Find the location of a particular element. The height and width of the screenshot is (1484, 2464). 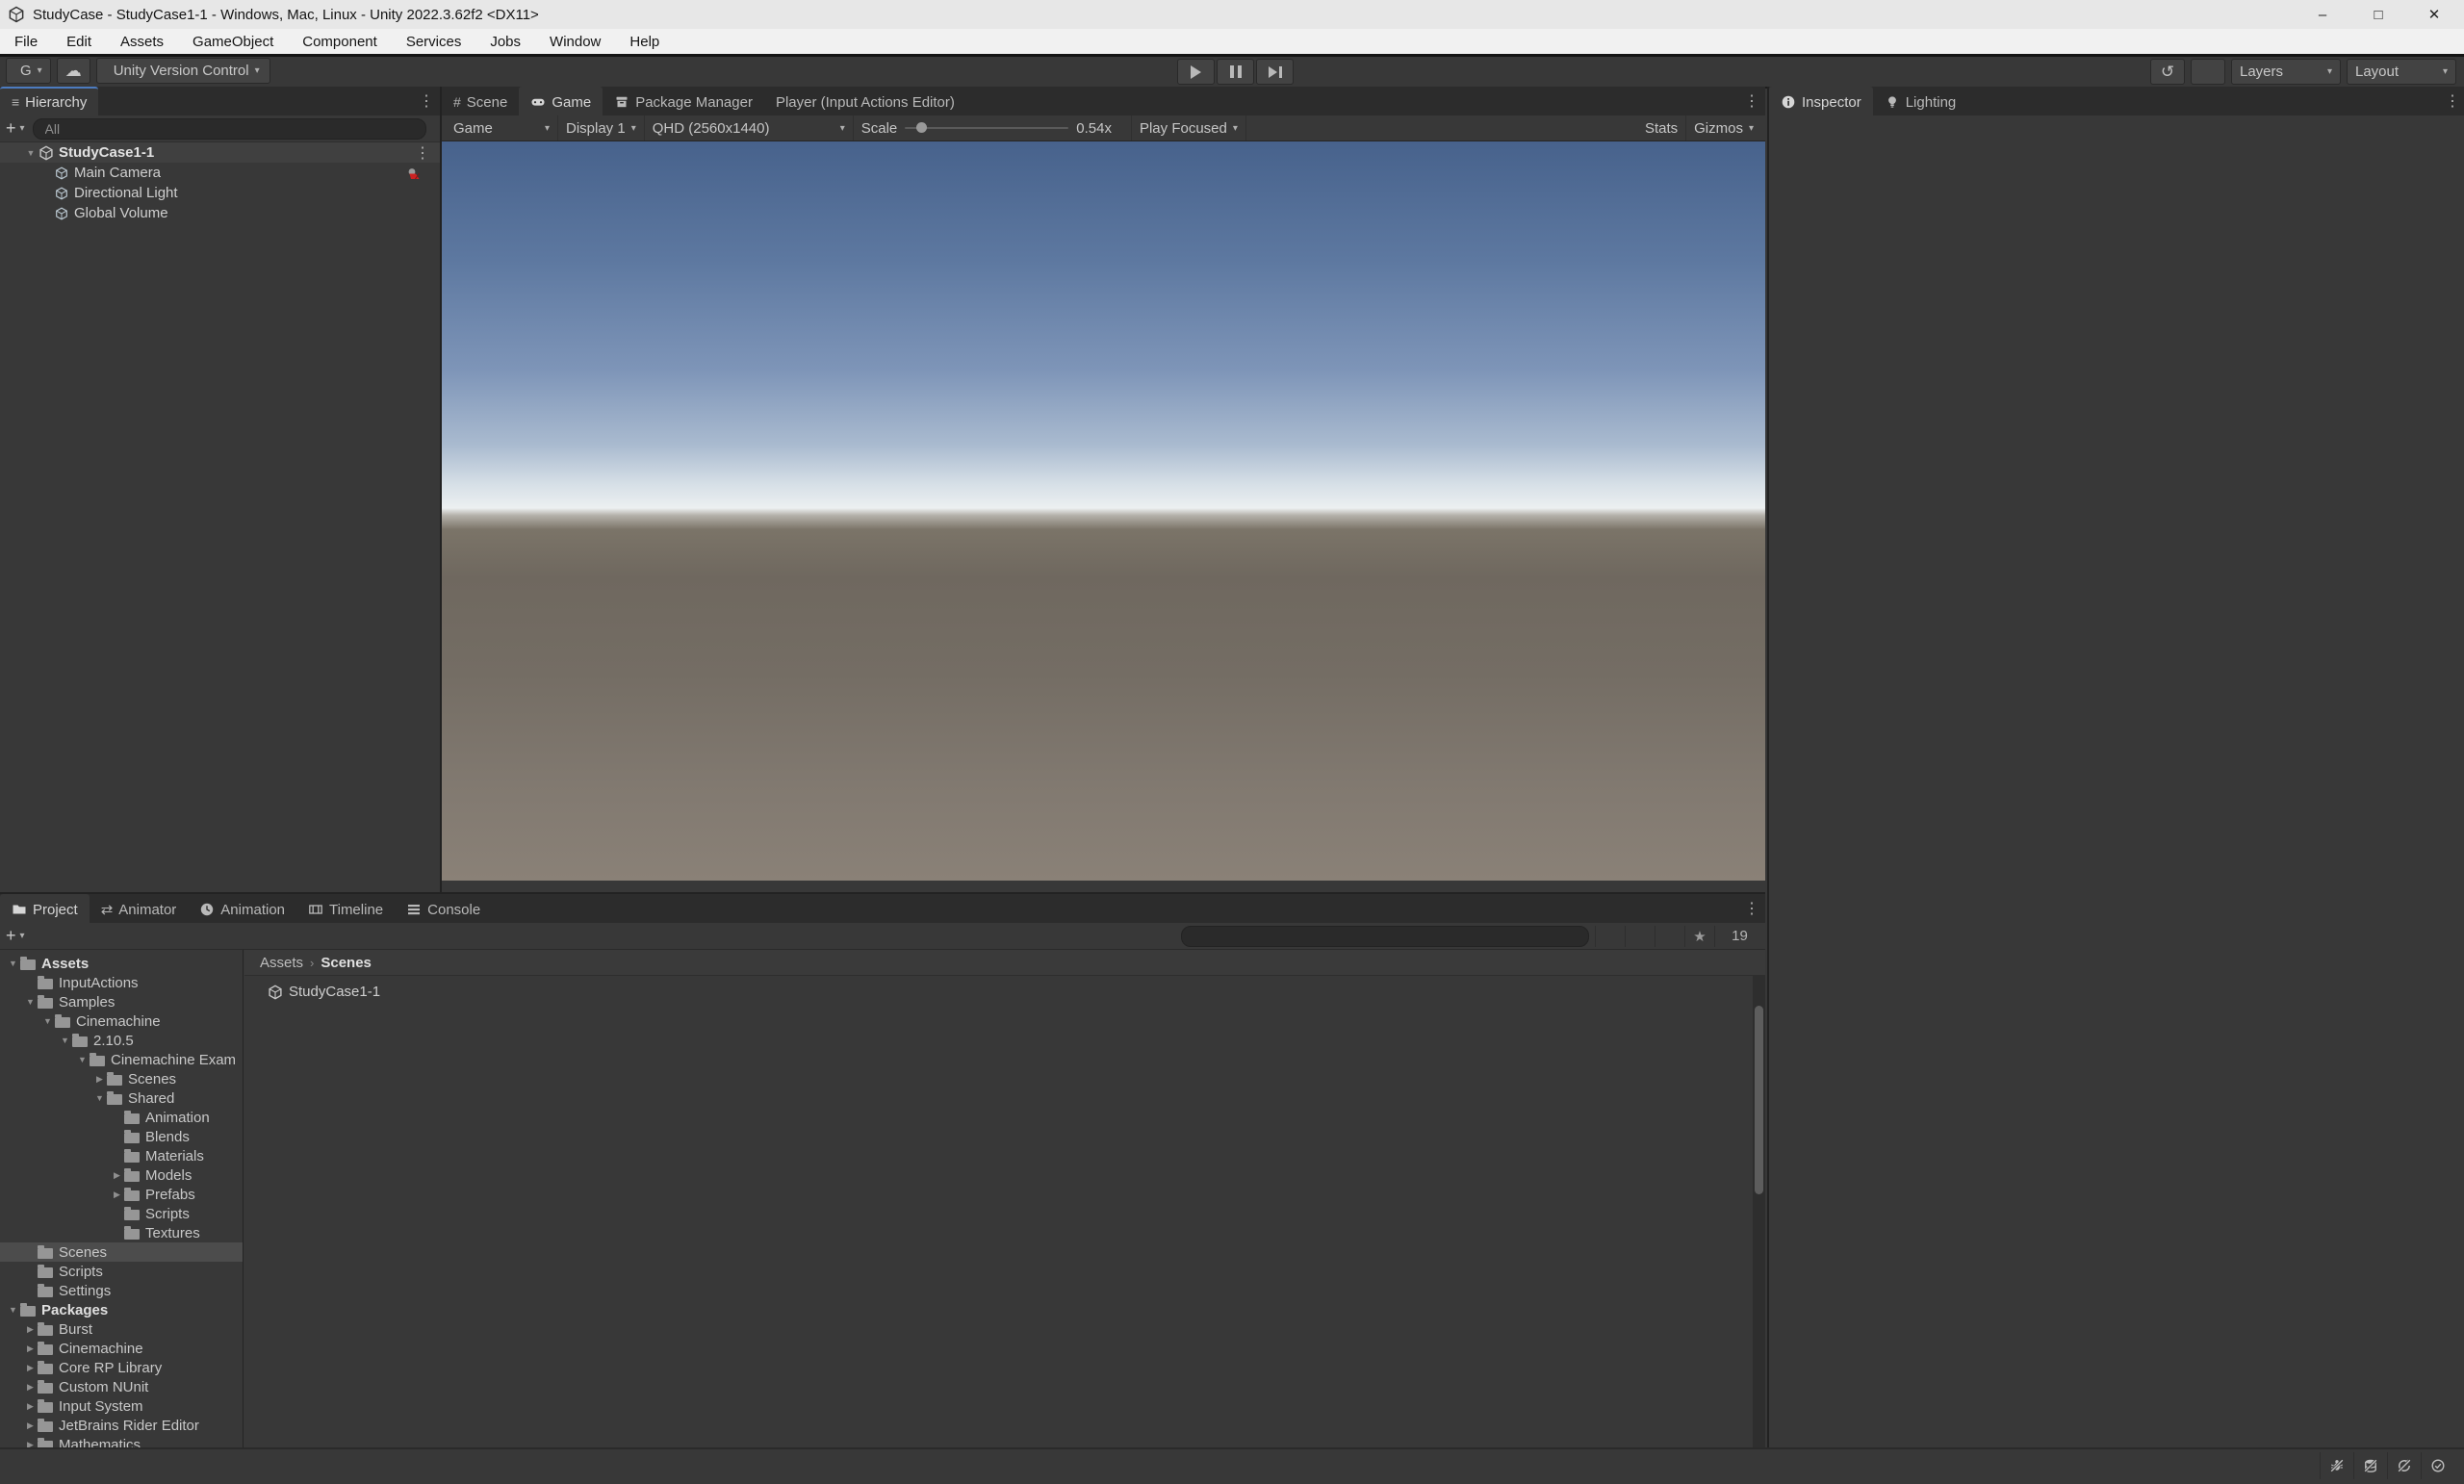

project-search-input is located at coordinates (1387, 936).